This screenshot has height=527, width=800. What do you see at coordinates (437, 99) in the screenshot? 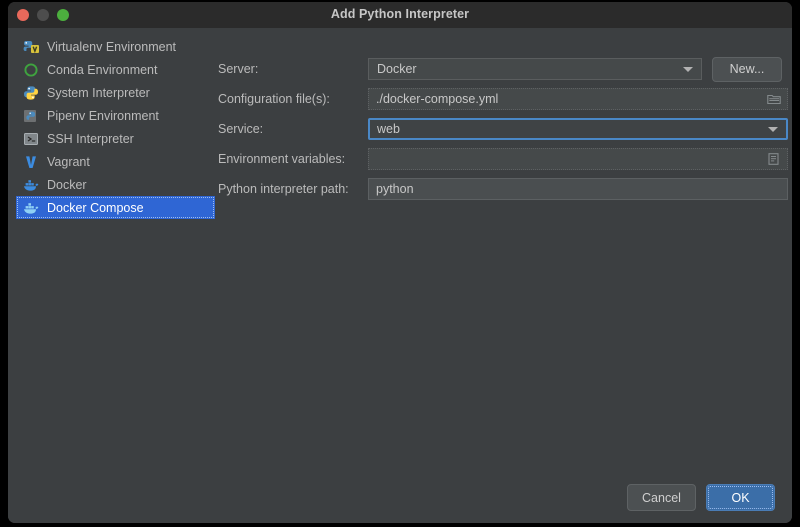
I see `configuration-files-value: ./docker-compose.yml` at bounding box center [437, 99].